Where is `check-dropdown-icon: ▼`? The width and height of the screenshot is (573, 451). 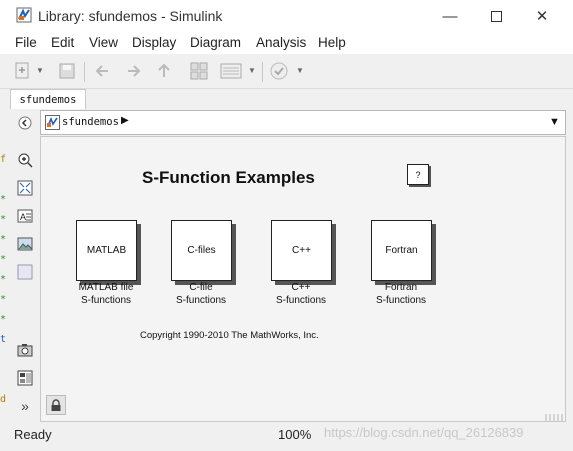
check-dropdown-icon: ▼ is located at coordinates (300, 70).